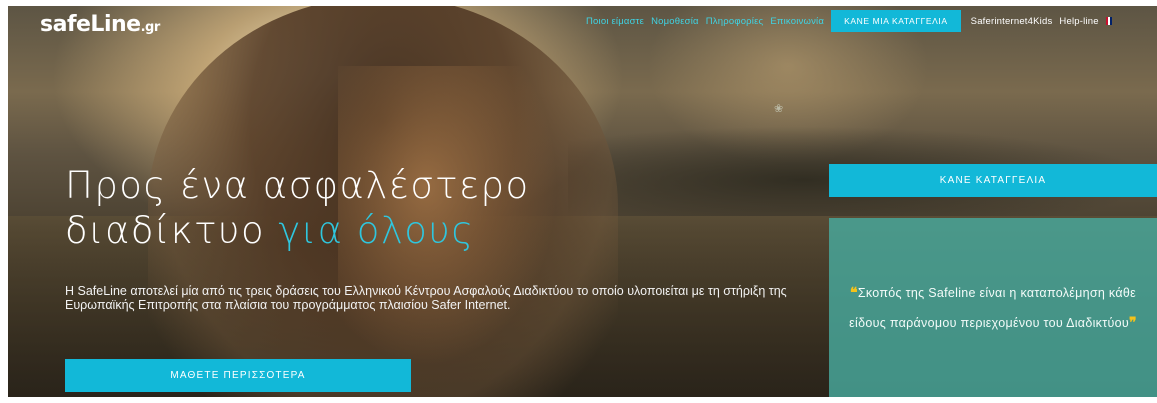 This screenshot has width=1157, height=403. What do you see at coordinates (297, 185) in the screenshot?
I see `headline-line-1: Προς ένα ασφαλέστερο` at bounding box center [297, 185].